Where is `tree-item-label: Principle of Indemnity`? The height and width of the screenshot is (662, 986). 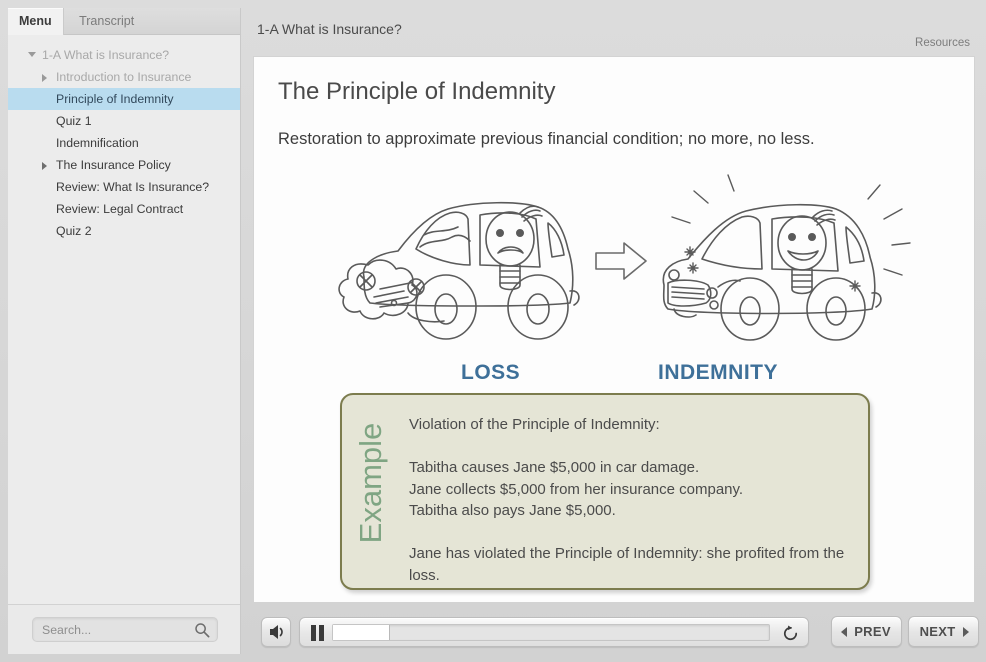 tree-item-label: Principle of Indemnity is located at coordinates (115, 99).